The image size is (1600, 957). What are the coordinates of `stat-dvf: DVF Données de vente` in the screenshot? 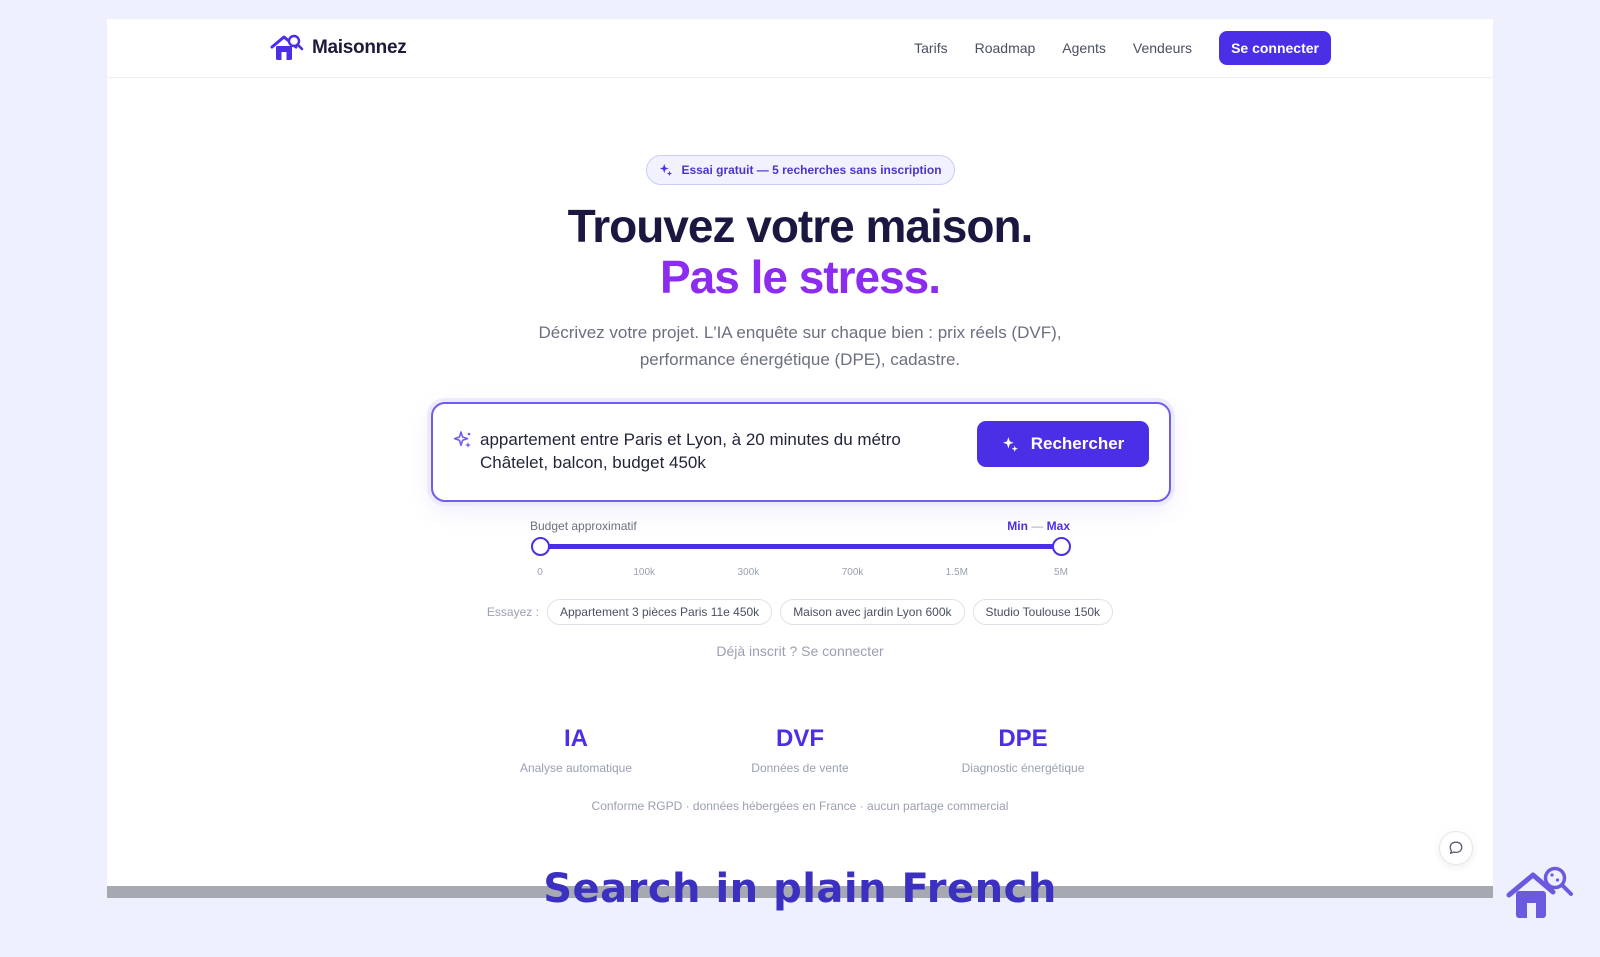 It's located at (800, 750).